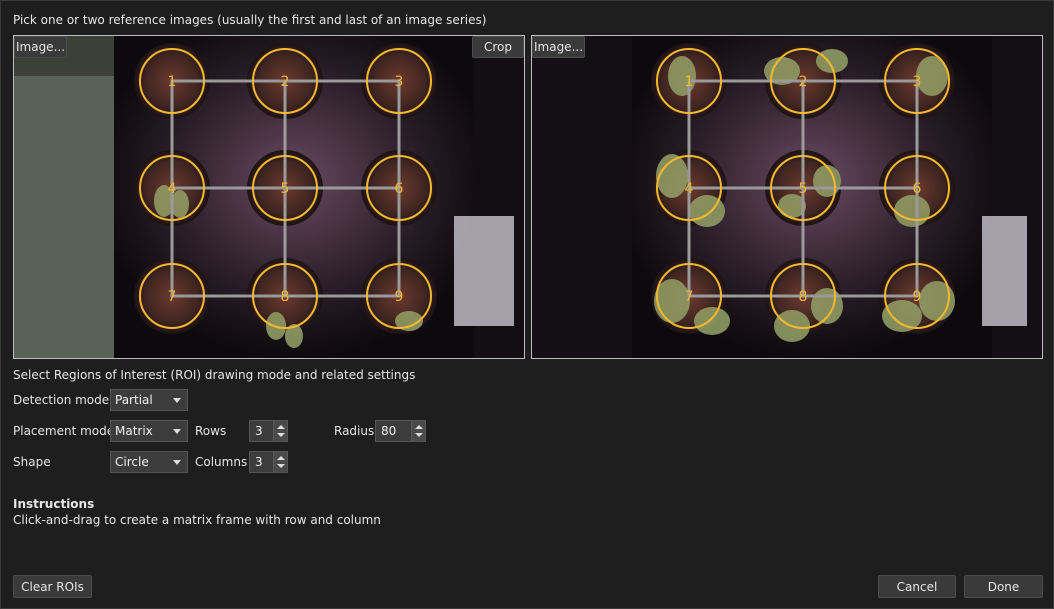 The width and height of the screenshot is (1054, 609). Describe the element at coordinates (689, 189) in the screenshot. I see `right-roi-label-4: 4` at that location.